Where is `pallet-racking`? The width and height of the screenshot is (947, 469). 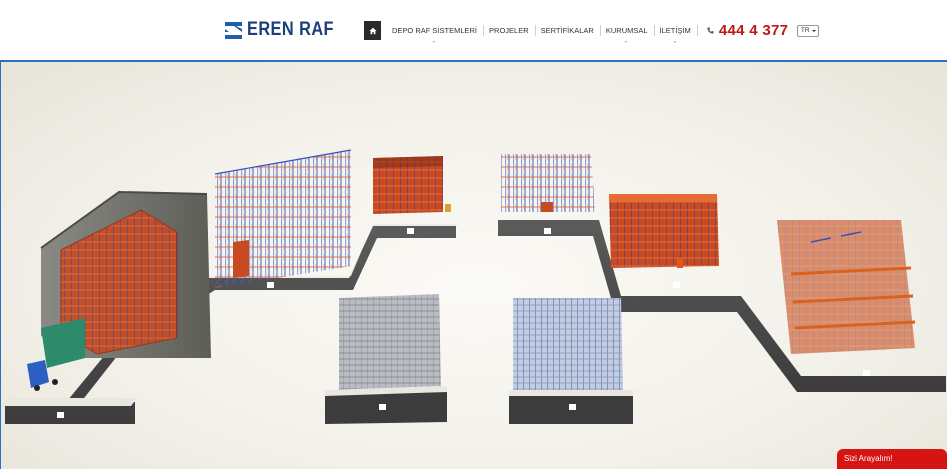
pallet-racking is located at coordinates (664, 231).